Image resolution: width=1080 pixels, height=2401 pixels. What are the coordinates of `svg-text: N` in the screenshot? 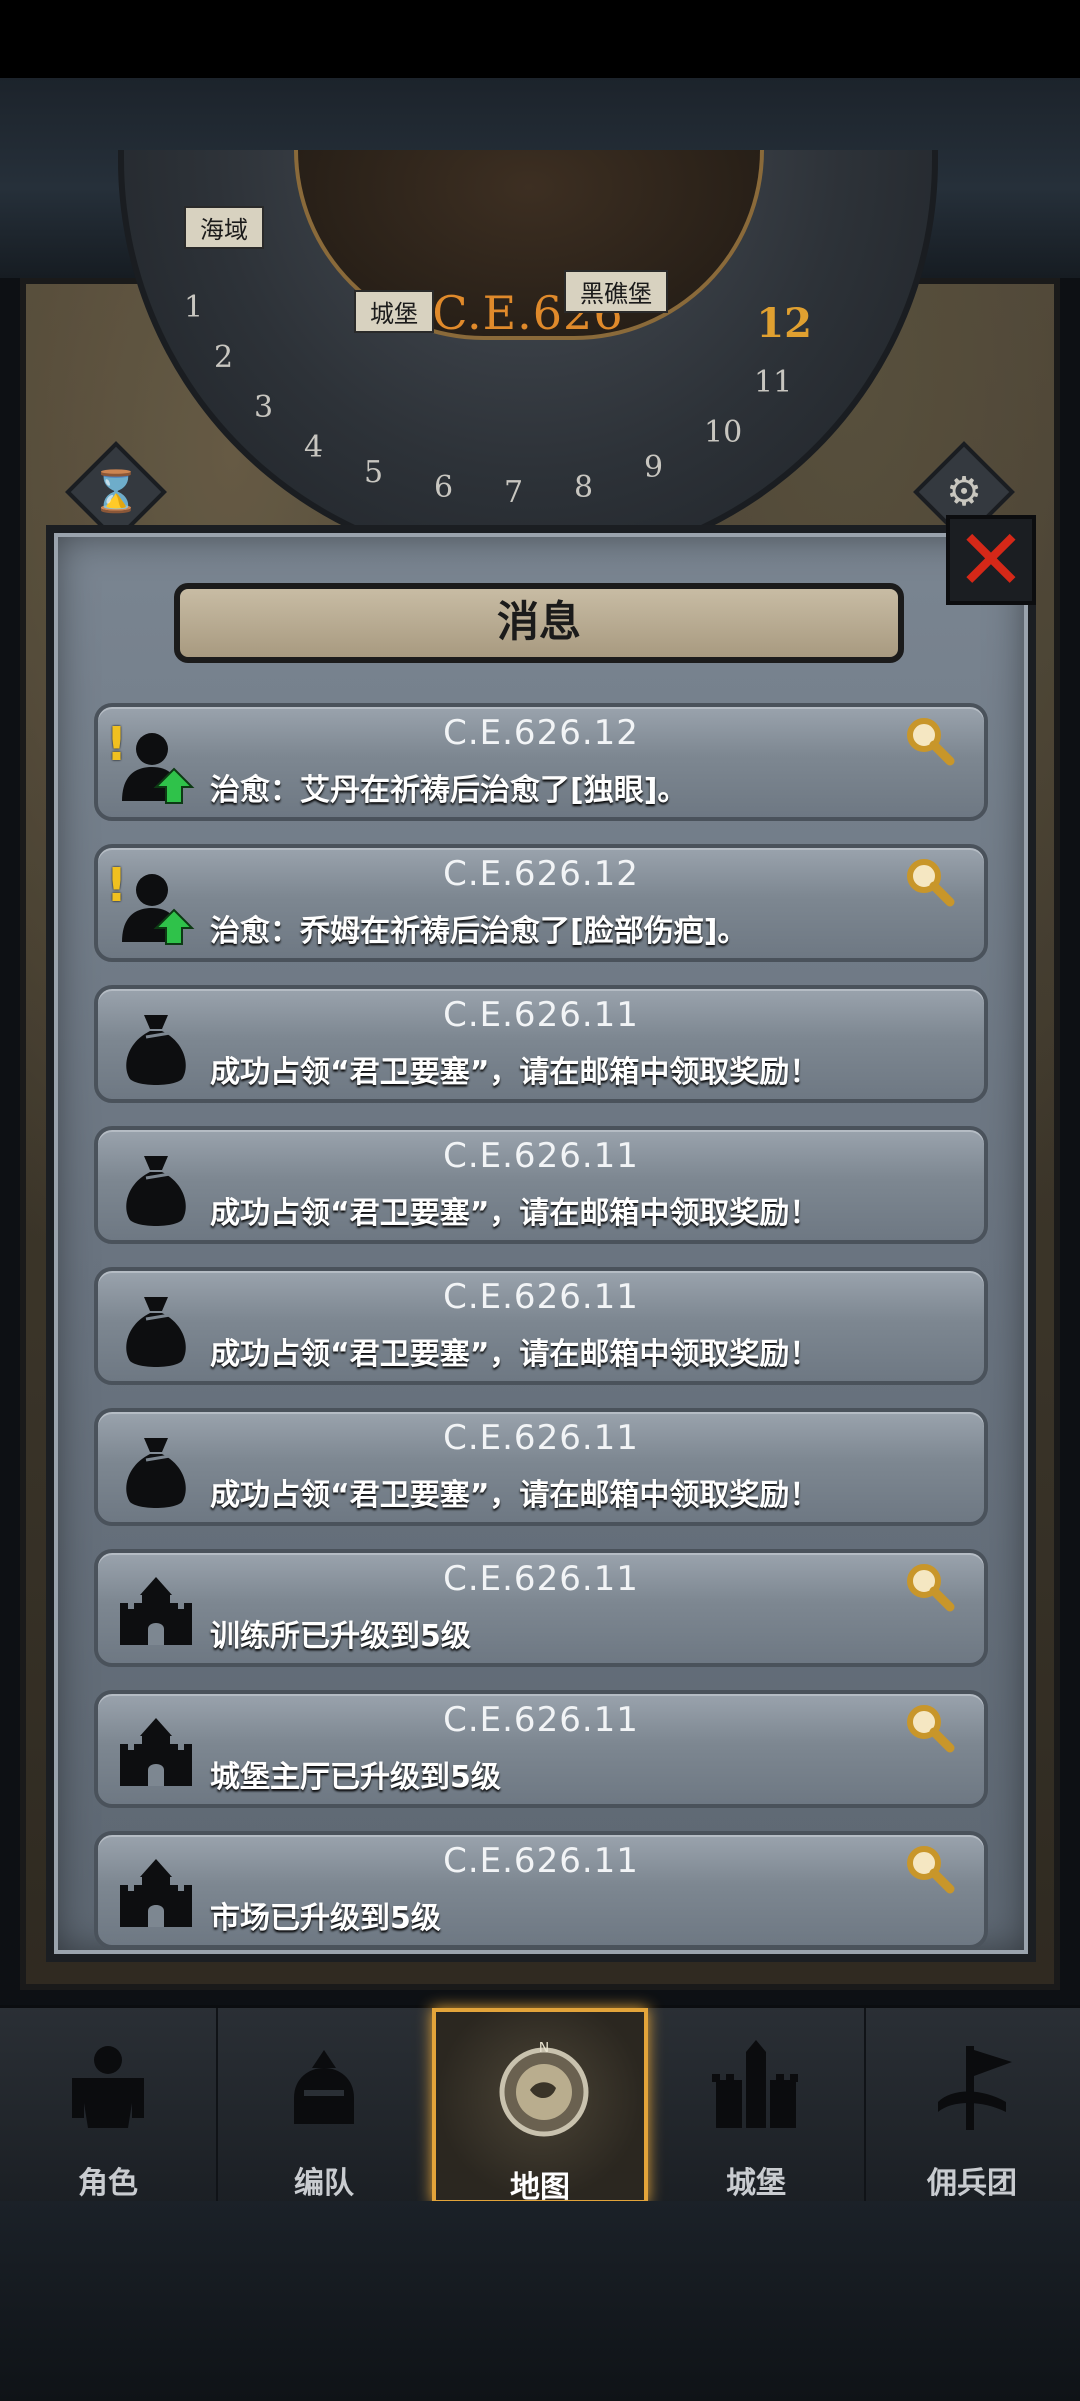 It's located at (544, 2049).